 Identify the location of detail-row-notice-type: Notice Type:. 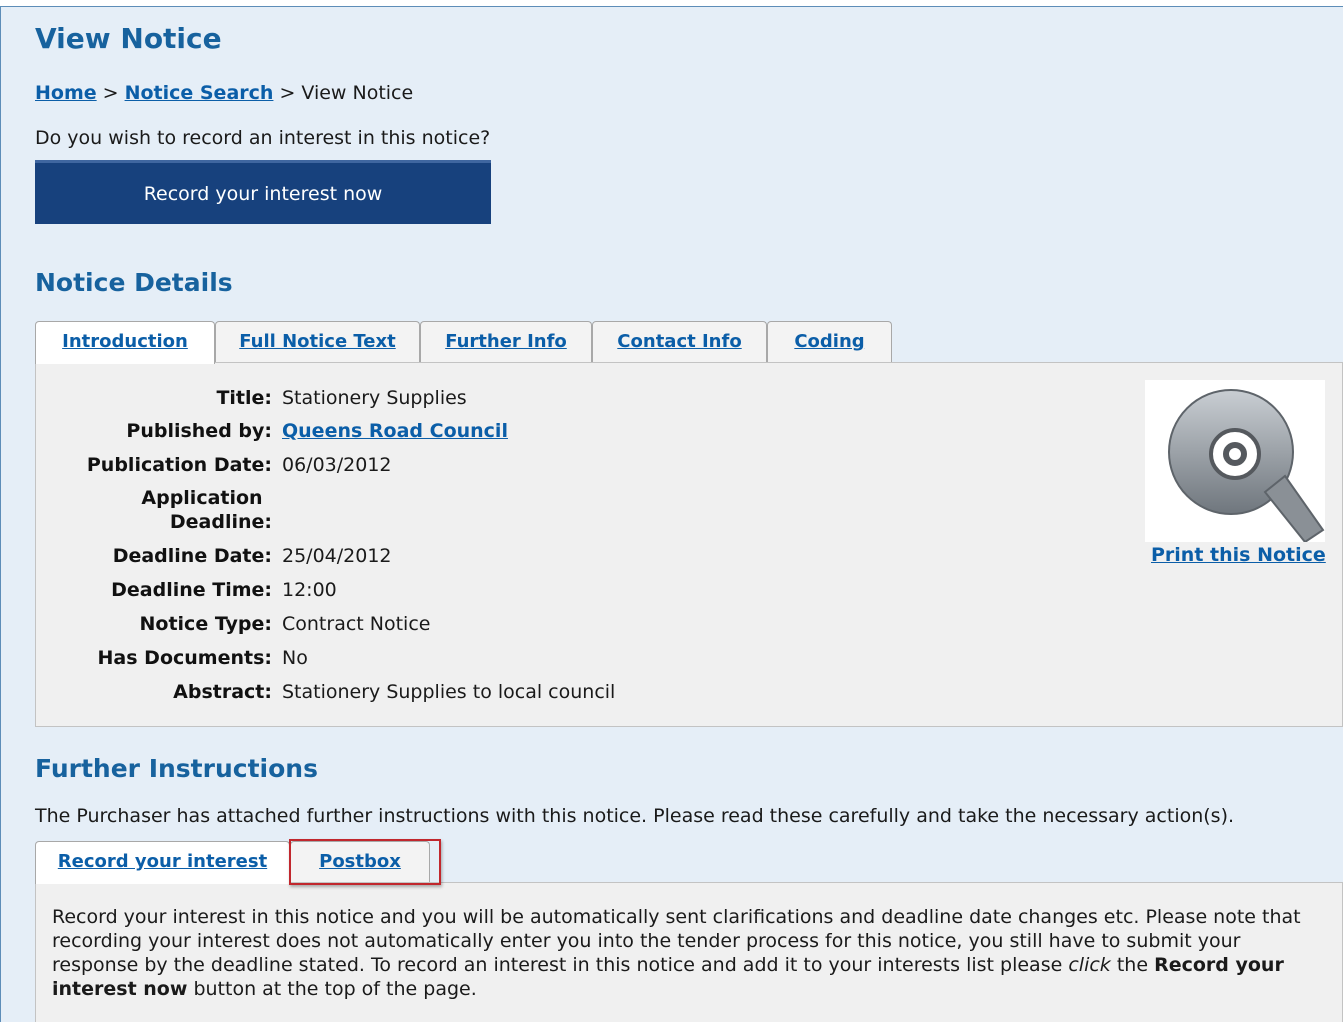
(142, 626).